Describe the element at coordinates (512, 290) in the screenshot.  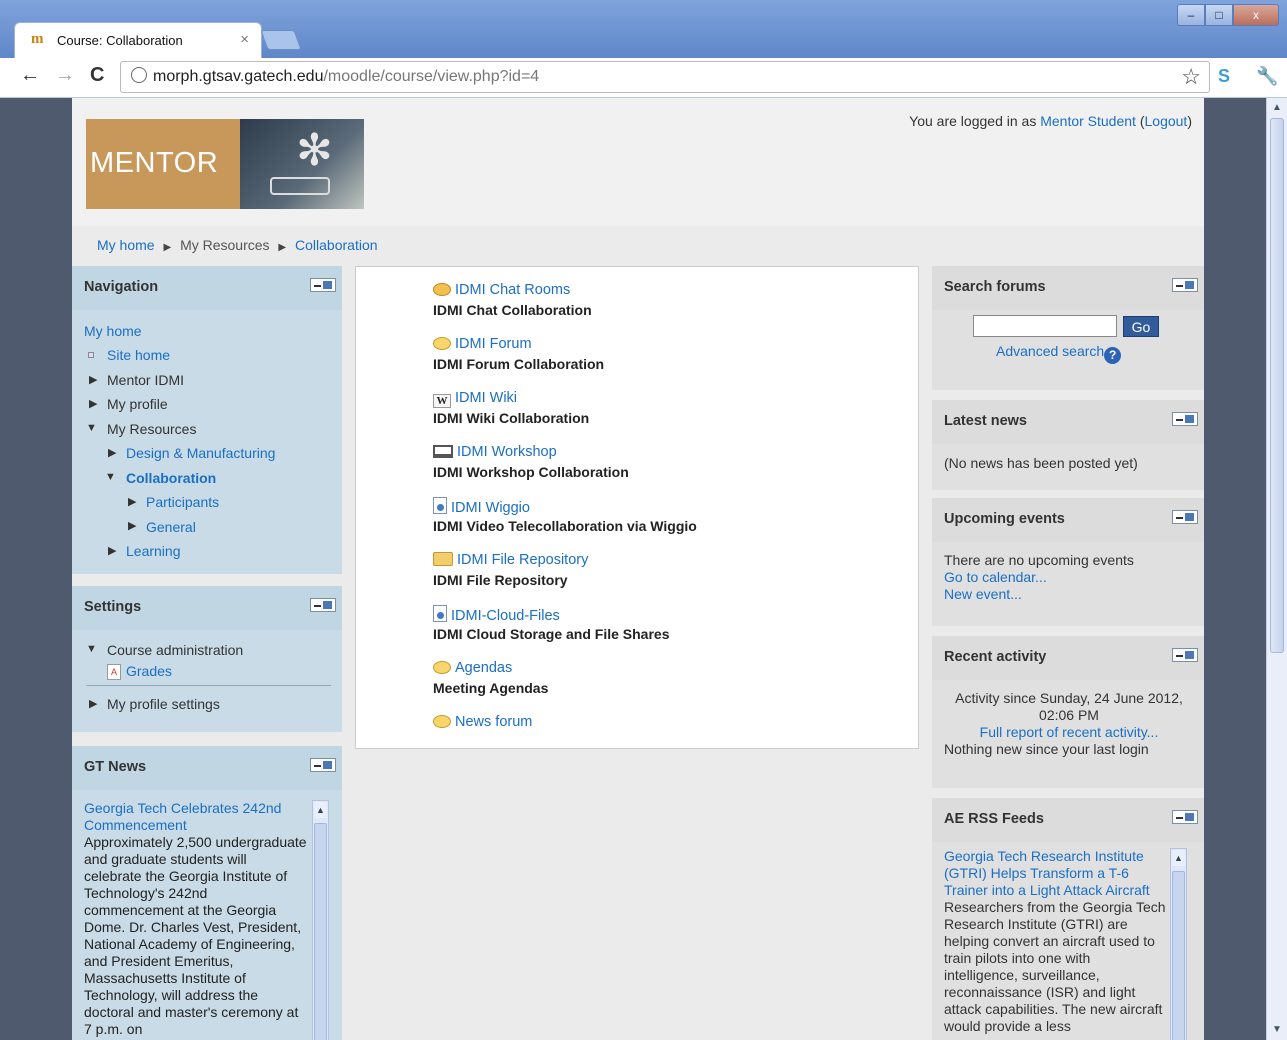
I see `activity-link: IDMI Chat Rooms` at that location.